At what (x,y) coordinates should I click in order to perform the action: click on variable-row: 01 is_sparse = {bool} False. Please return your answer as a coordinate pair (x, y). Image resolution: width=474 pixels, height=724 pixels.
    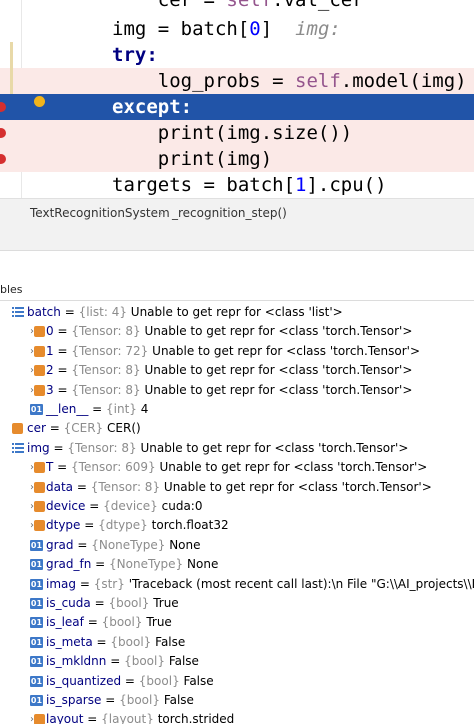
    Looking at the image, I should click on (237, 700).